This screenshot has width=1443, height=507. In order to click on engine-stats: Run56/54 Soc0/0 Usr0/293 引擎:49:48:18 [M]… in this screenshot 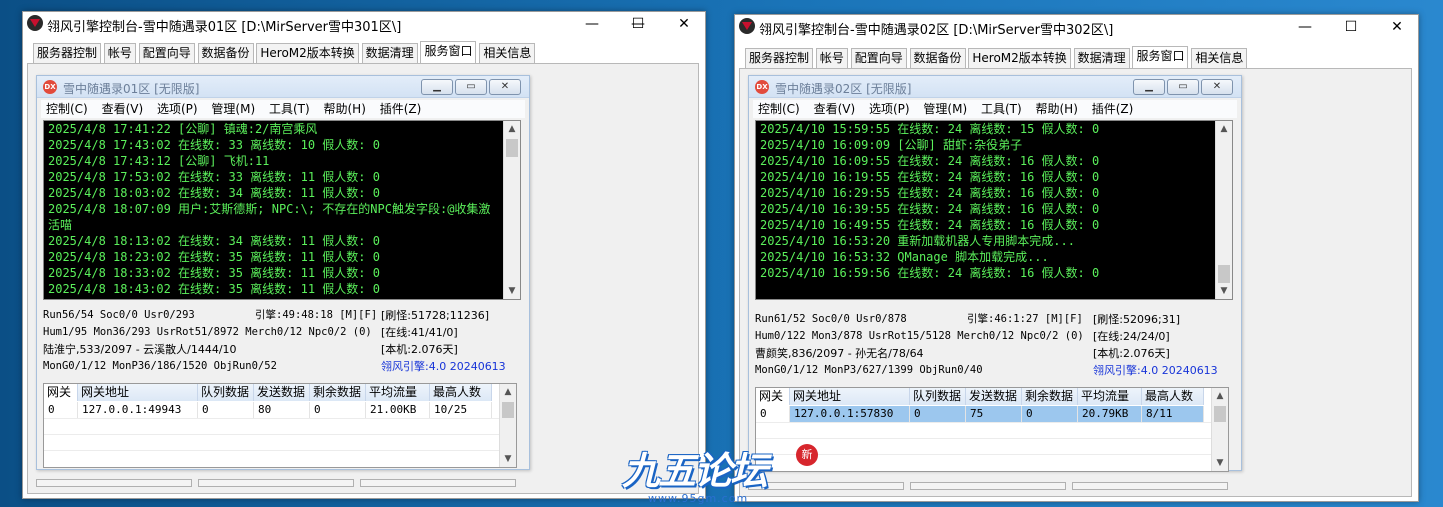, I will do `click(284, 342)`.